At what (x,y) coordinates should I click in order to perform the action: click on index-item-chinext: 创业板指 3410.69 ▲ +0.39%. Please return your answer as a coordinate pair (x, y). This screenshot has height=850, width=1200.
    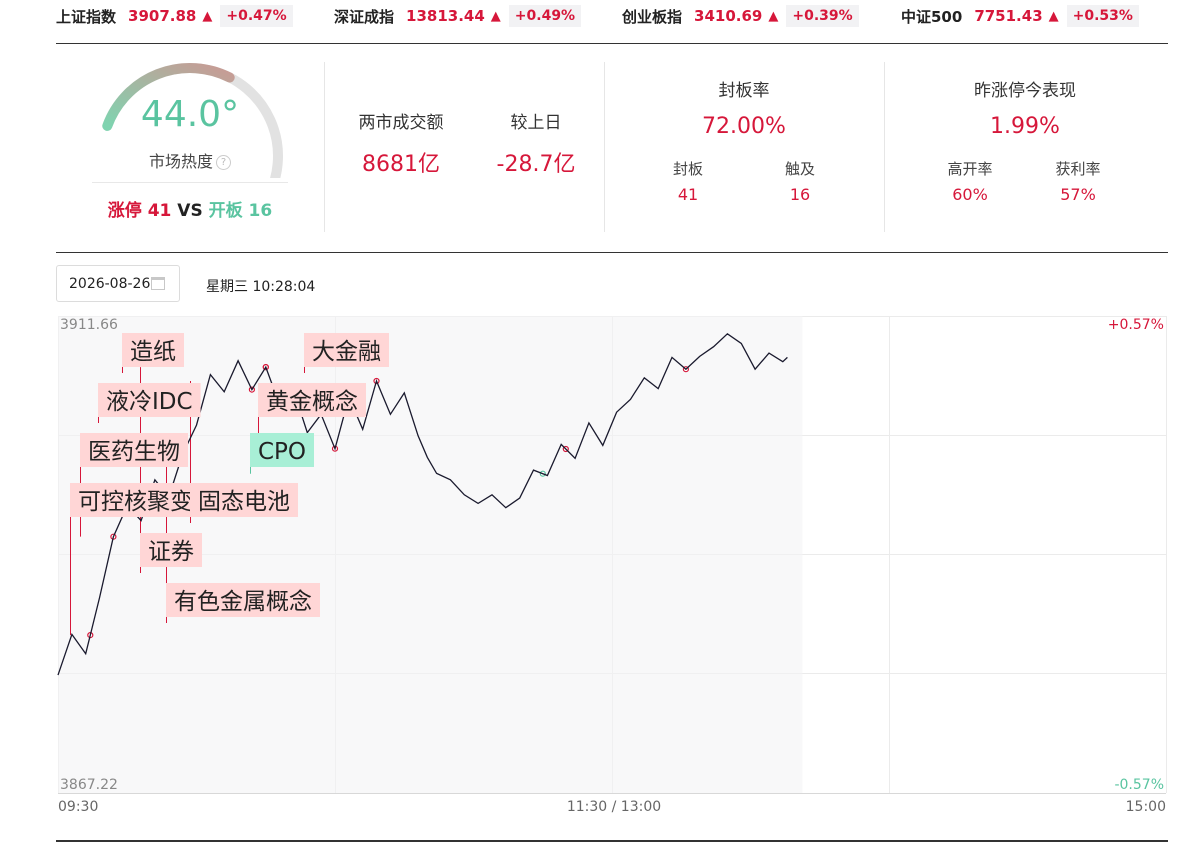
    Looking at the image, I should click on (740, 16).